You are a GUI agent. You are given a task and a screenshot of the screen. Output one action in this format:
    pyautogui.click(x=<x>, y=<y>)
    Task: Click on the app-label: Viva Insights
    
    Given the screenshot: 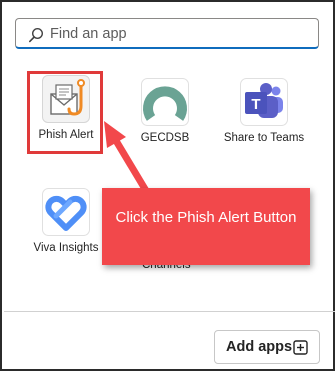 What is the action you would take?
    pyautogui.click(x=66, y=248)
    